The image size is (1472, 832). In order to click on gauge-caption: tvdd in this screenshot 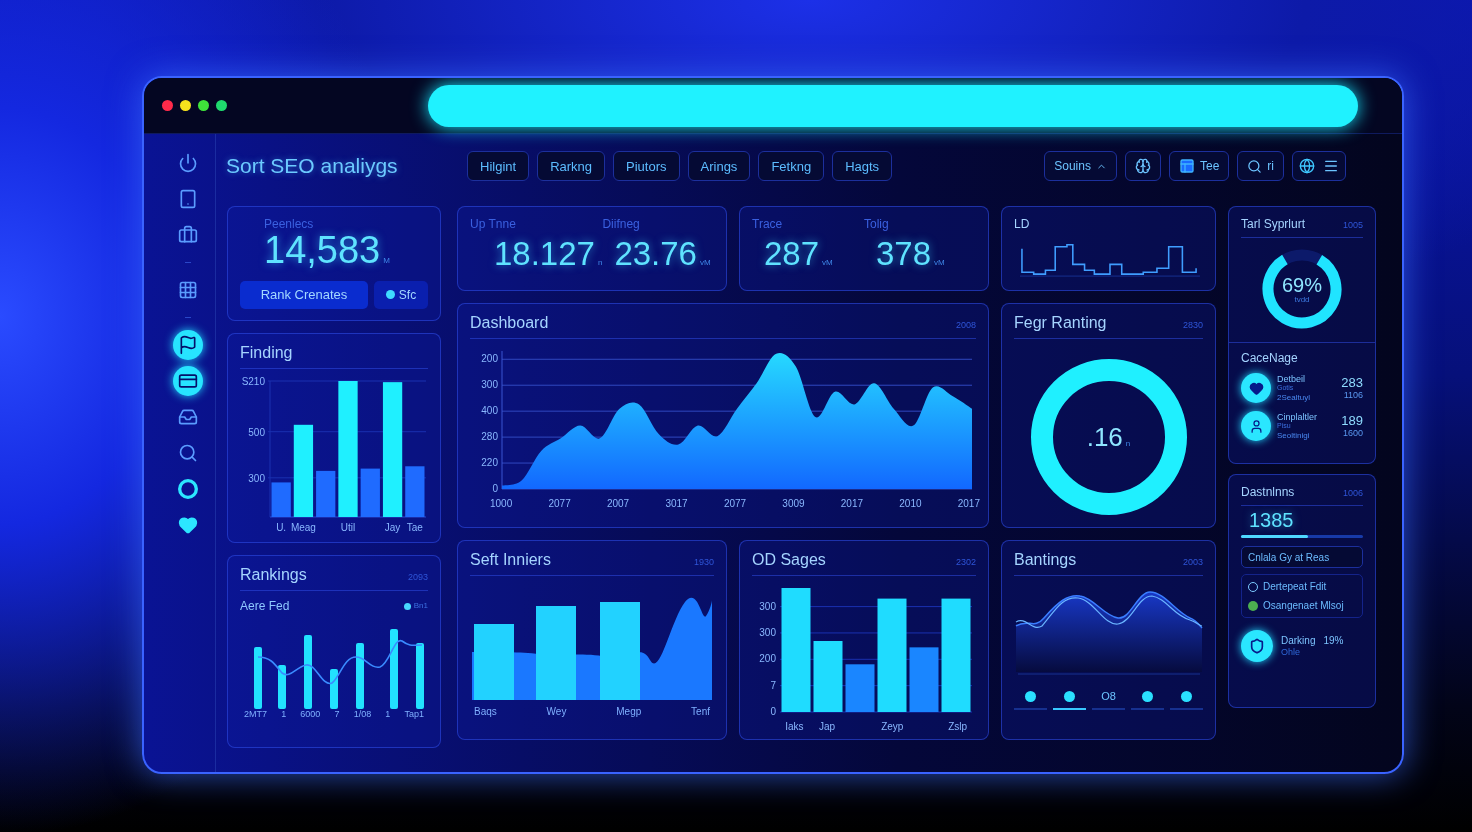, I will do `click(1302, 299)`.